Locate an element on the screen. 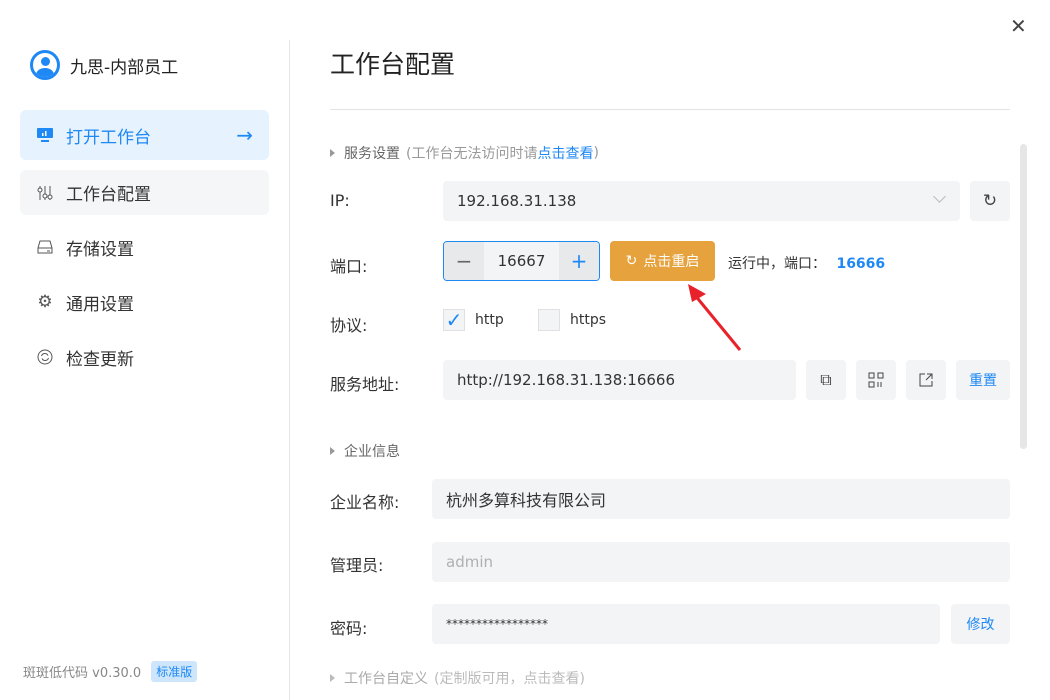  refresh-ip-button: ↻ is located at coordinates (990, 201).